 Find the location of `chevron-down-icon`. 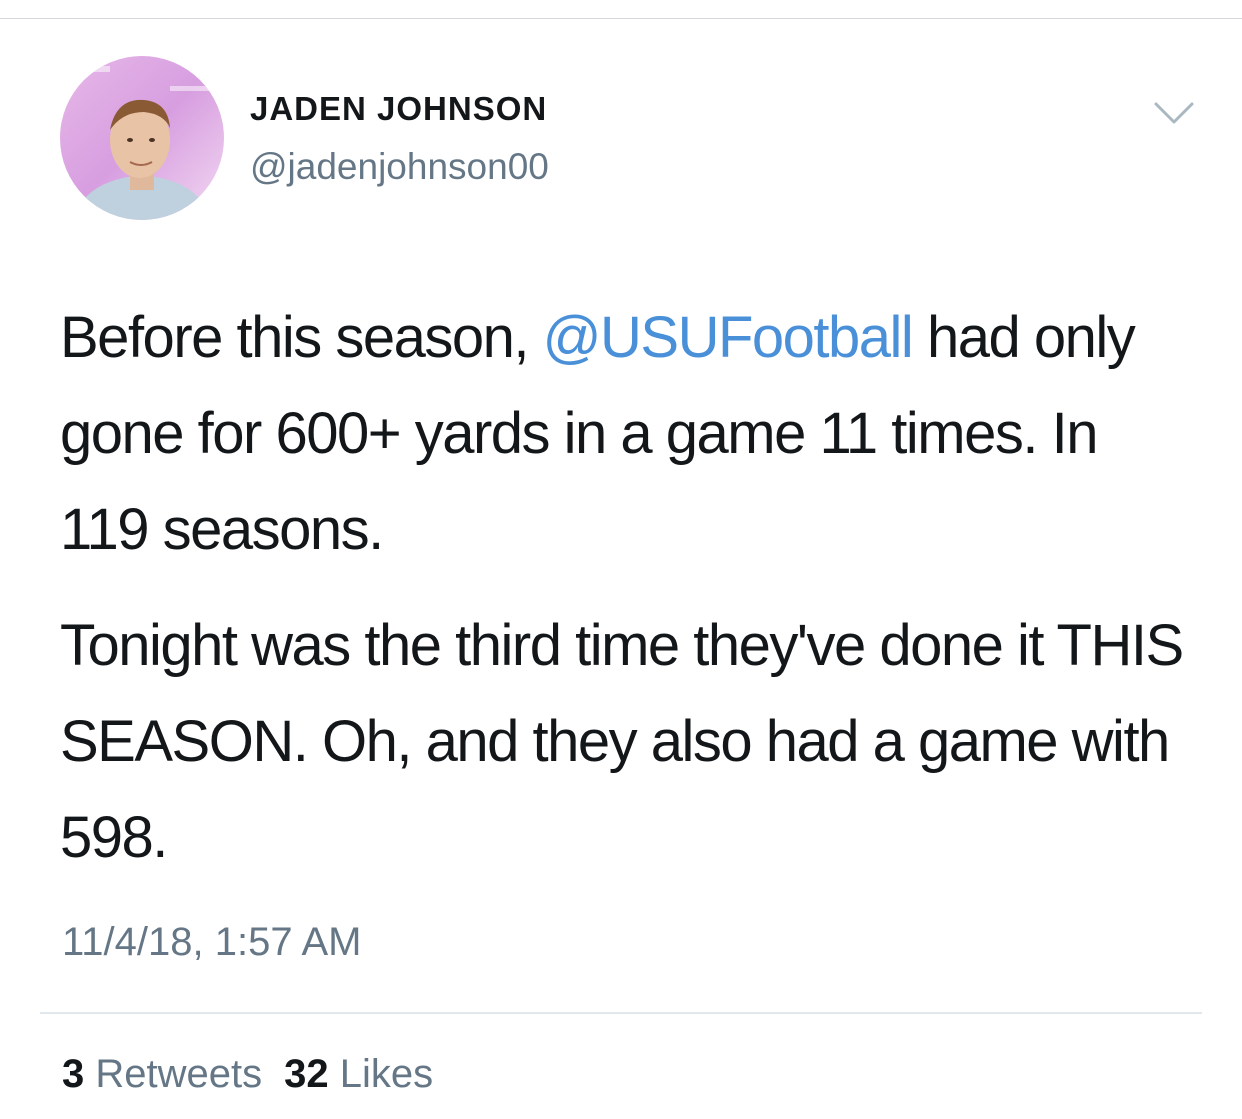

chevron-down-icon is located at coordinates (1174, 113).